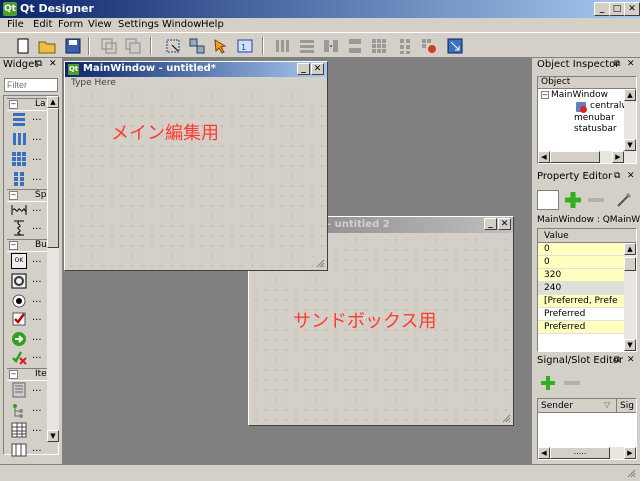 Image resolution: width=640 pixels, height=481 pixels. Describe the element at coordinates (31, 85) in the screenshot. I see `widget-filter-input` at that location.